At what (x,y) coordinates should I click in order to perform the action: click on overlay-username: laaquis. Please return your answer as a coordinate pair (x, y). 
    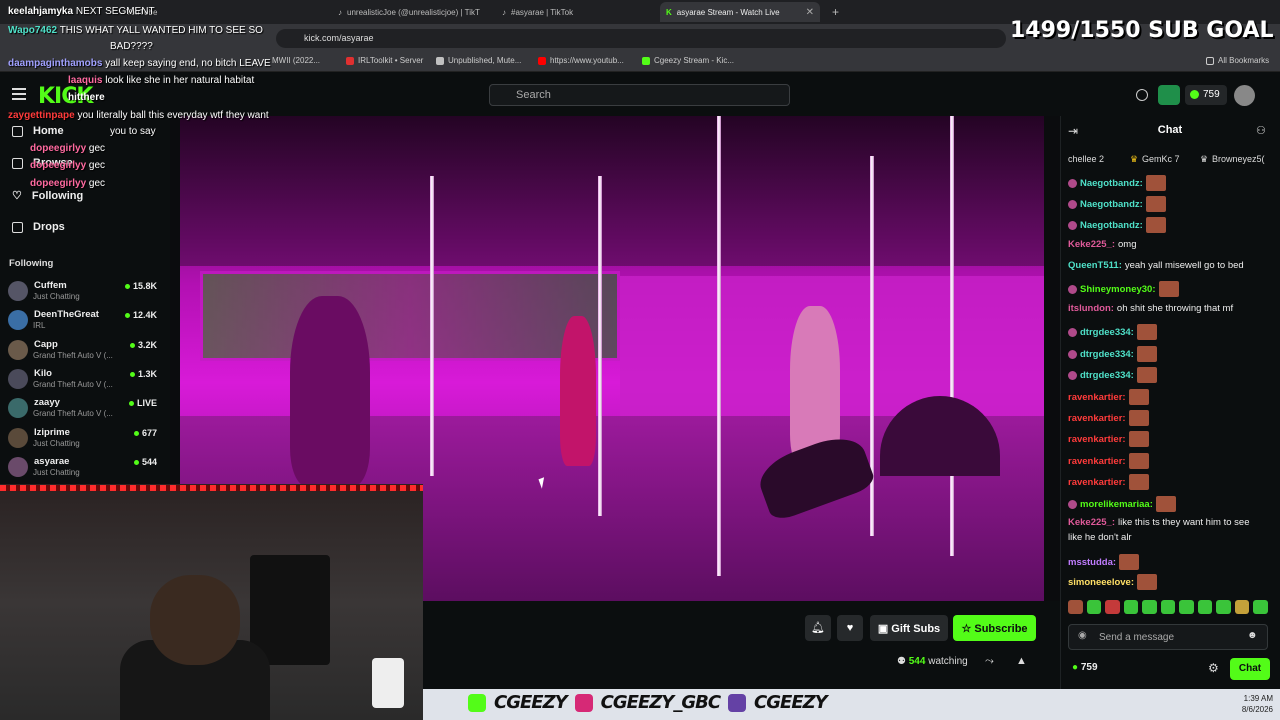
    Looking at the image, I should click on (85, 80).